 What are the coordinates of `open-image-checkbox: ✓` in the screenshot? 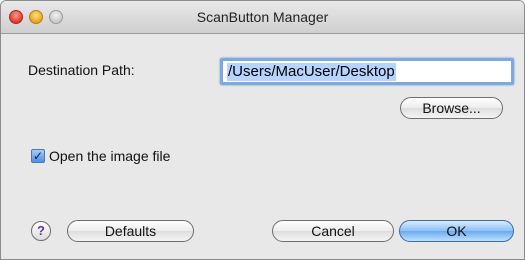 It's located at (38, 156).